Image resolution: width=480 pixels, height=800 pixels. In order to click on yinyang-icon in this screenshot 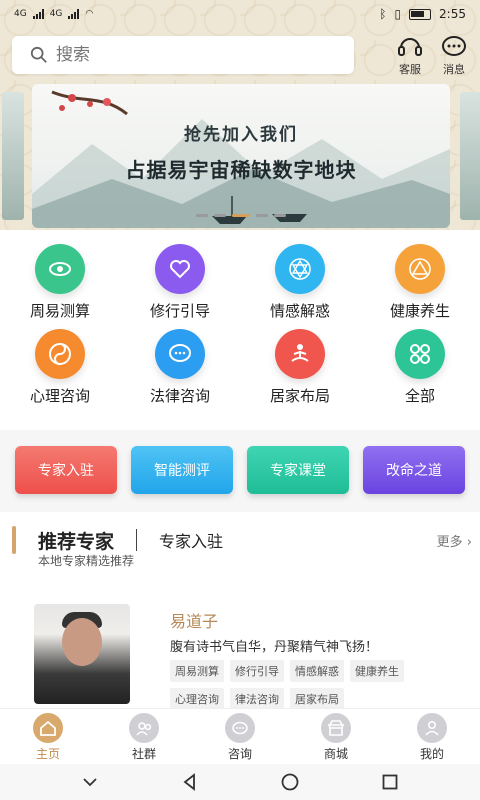, I will do `click(60, 354)`.